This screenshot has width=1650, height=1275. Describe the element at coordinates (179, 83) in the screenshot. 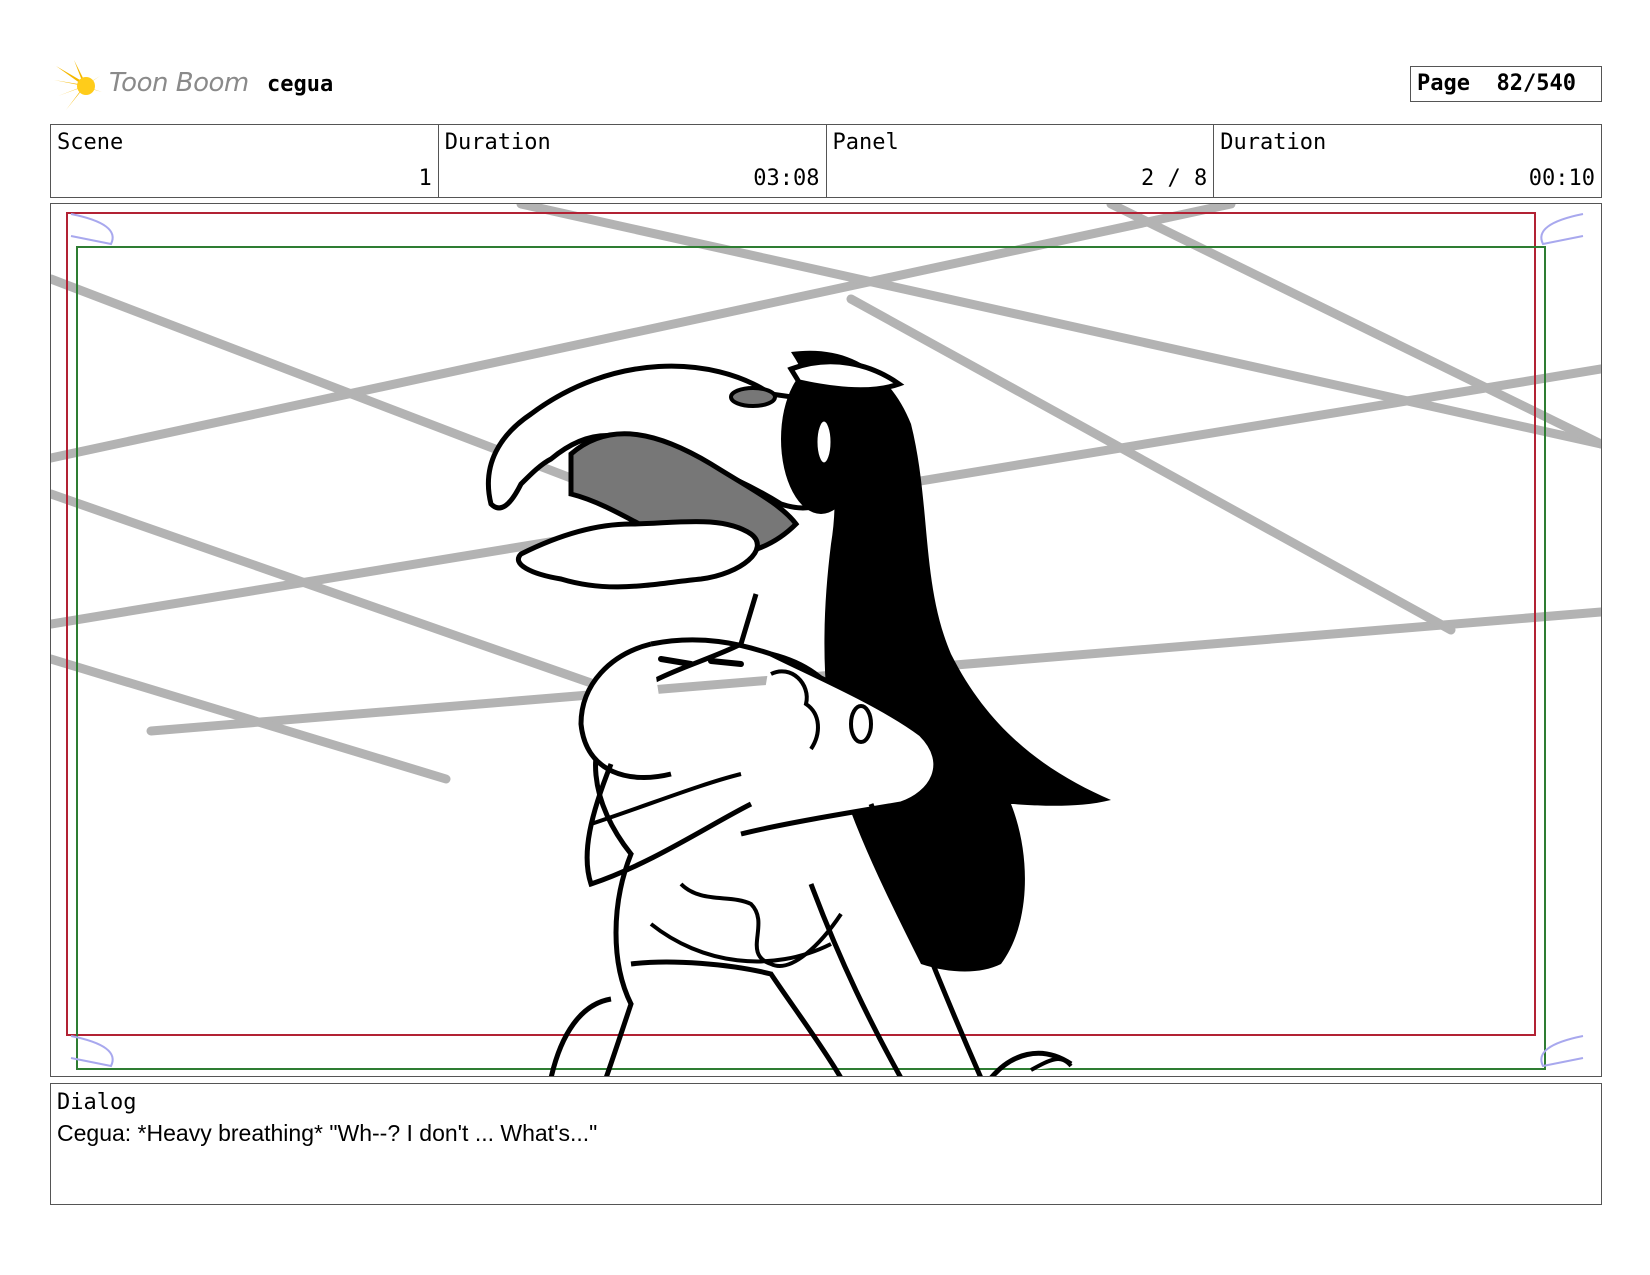

I see `logo-wordmark: Toon Boom` at that location.